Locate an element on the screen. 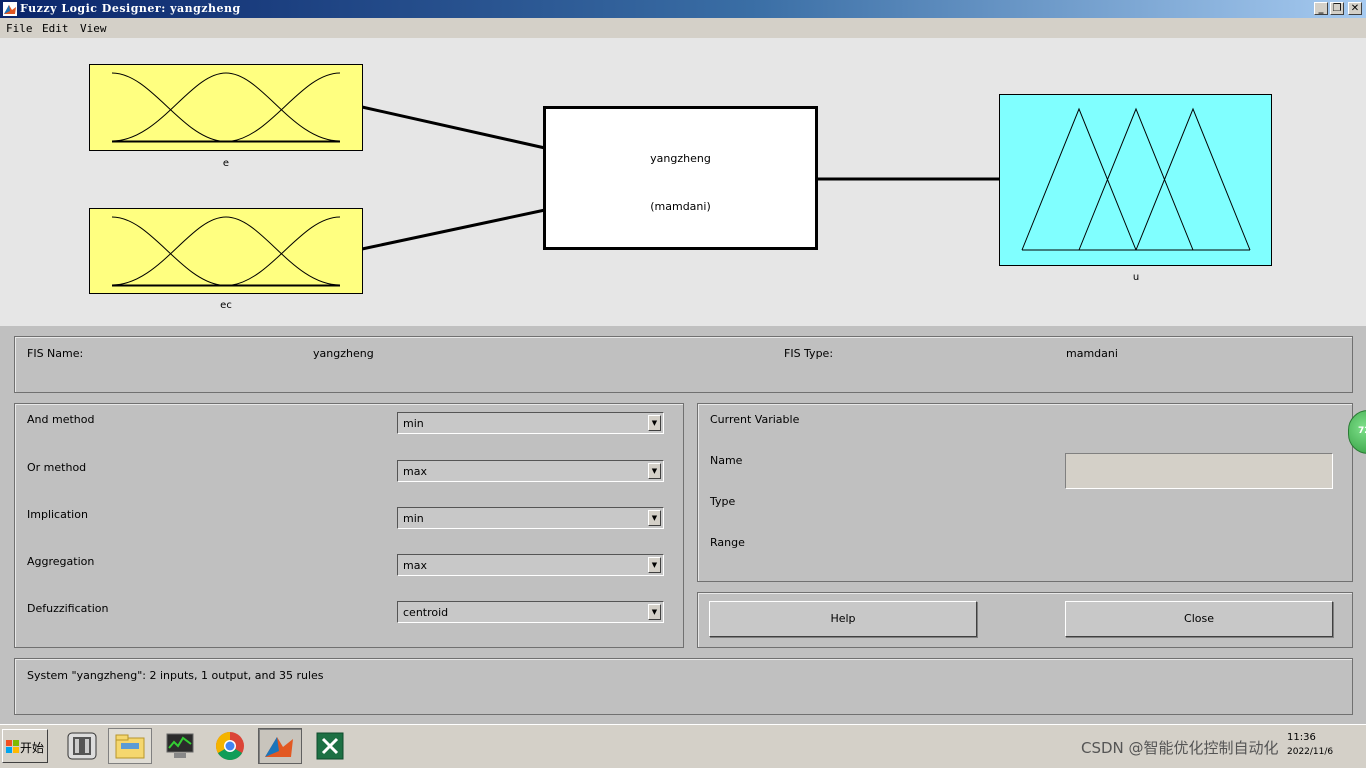 The width and height of the screenshot is (1366, 768). output-u-box is located at coordinates (1135, 180).